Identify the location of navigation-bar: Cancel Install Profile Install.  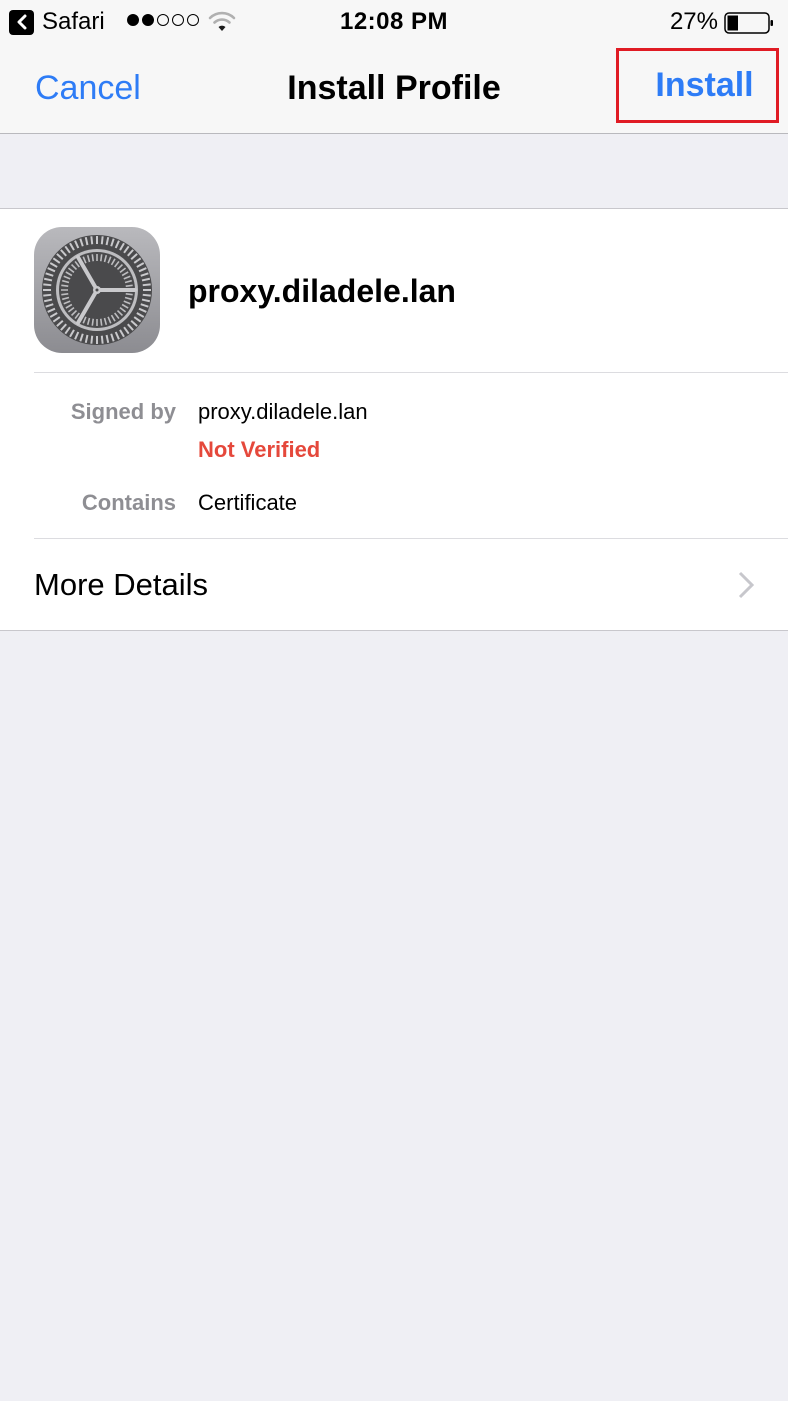
(394, 89).